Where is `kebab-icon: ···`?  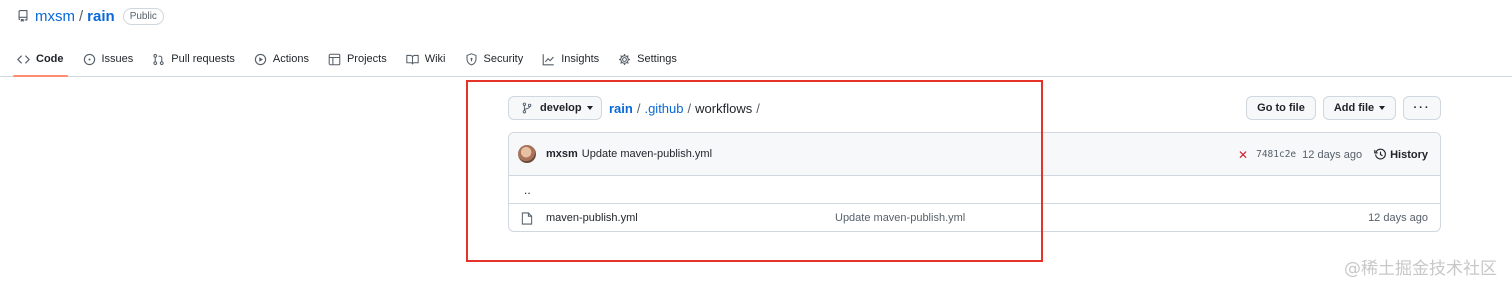
kebab-icon: ··· is located at coordinates (1422, 108).